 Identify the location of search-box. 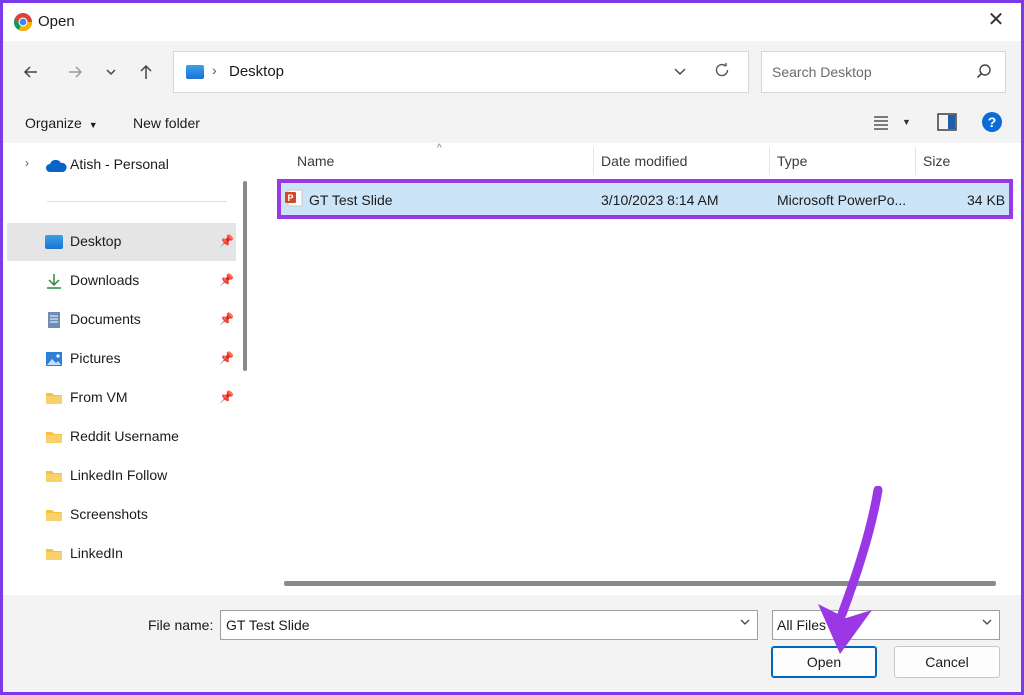
(883, 72).